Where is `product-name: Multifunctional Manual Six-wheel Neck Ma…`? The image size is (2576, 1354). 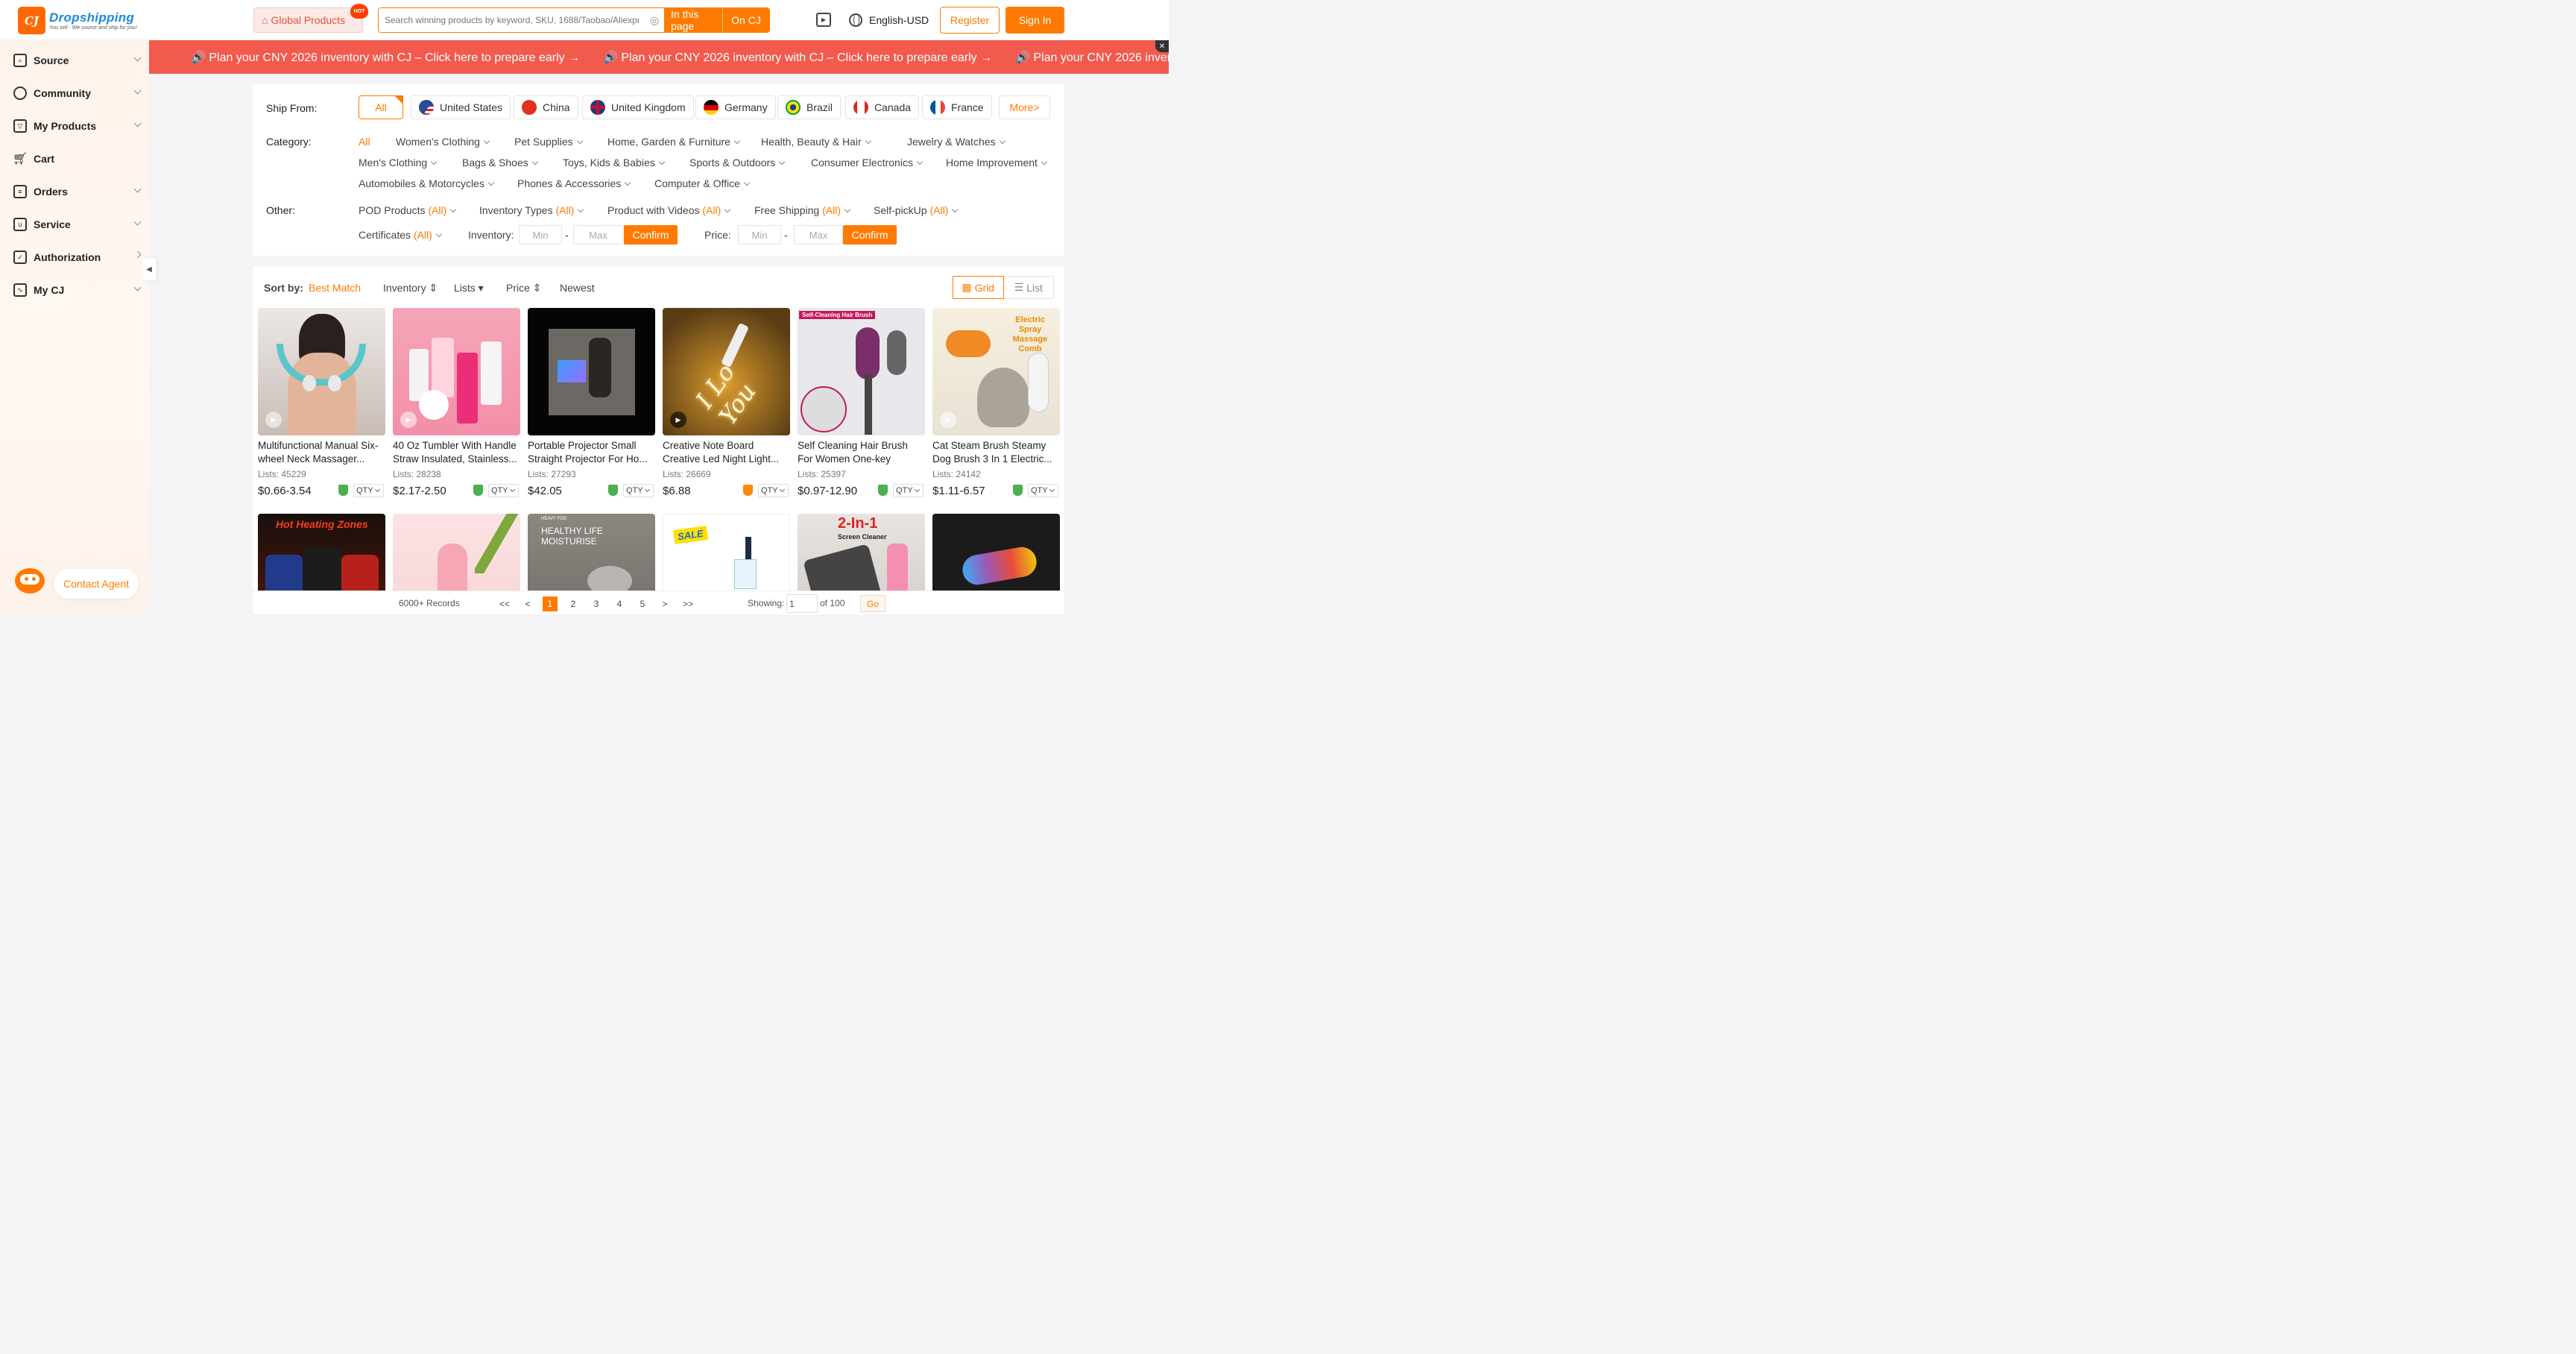
product-name: Multifunctional Manual Six-wheel Neck Ma… is located at coordinates (321, 453).